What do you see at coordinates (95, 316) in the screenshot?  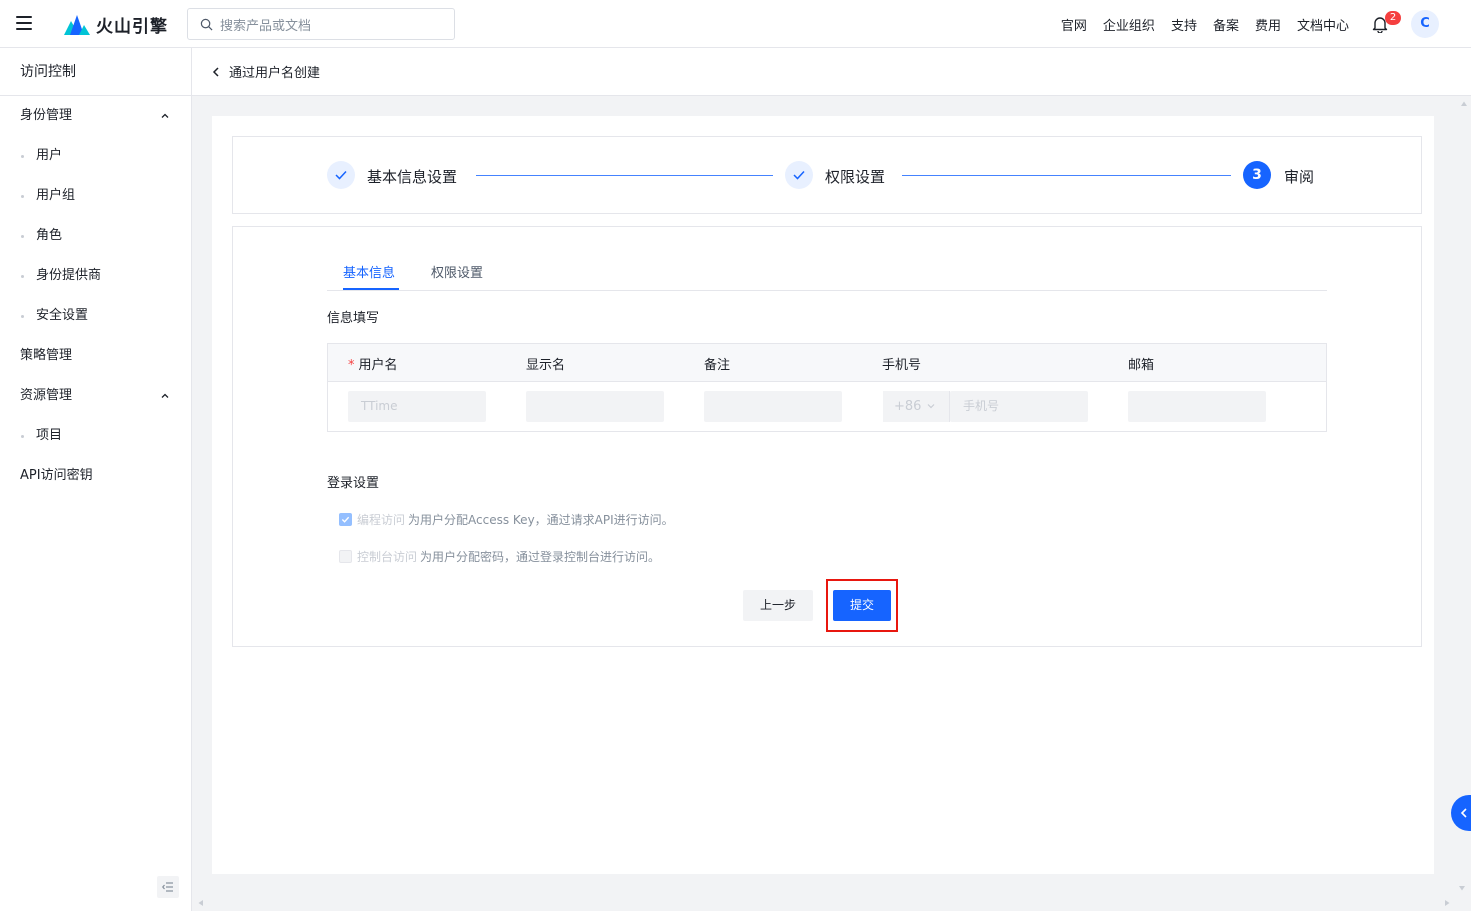 I see `sidebar-item-security-settings: 安全设置` at bounding box center [95, 316].